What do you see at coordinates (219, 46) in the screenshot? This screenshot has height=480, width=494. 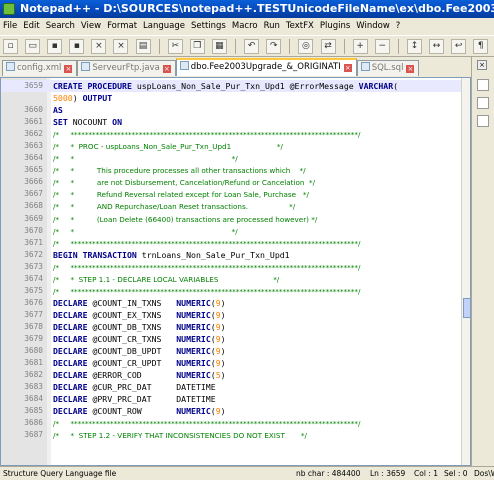 I see `paste-icon: ▦` at bounding box center [219, 46].